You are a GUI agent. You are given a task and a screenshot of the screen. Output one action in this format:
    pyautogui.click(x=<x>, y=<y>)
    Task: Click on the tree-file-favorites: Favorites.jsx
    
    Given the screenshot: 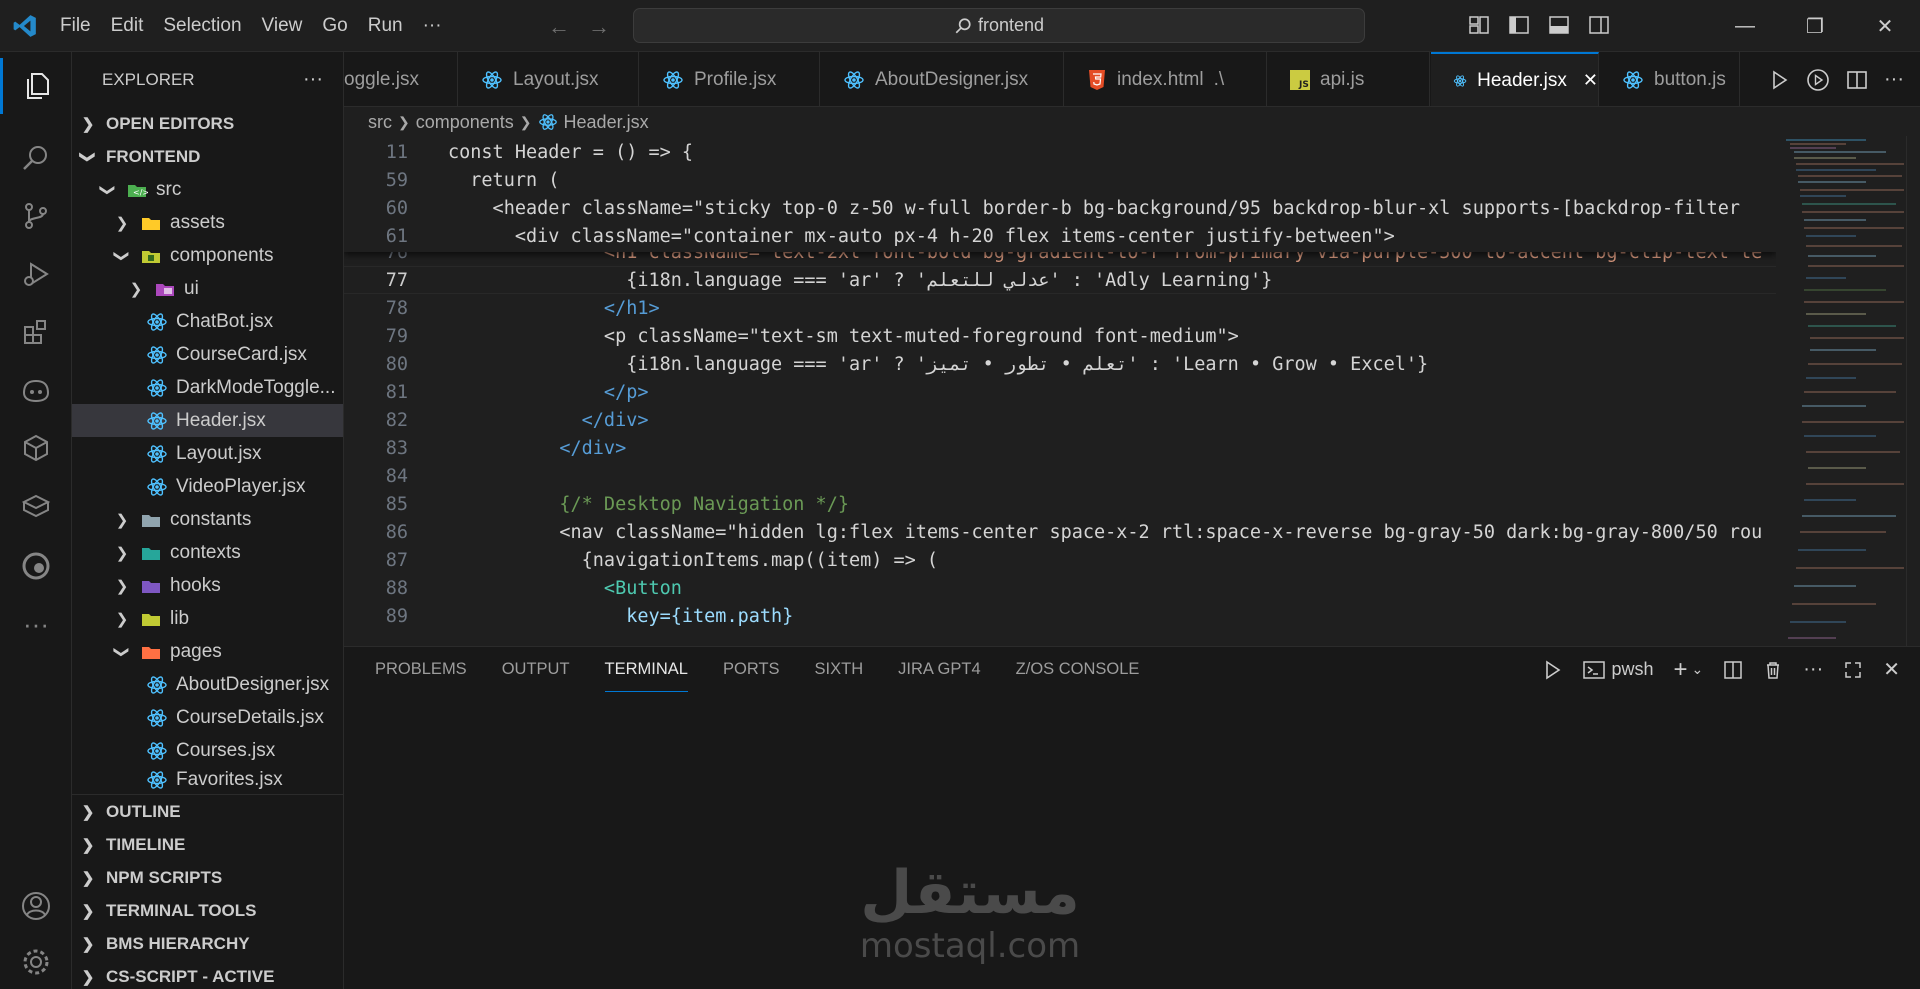 What is the action you would take?
    pyautogui.click(x=207, y=780)
    